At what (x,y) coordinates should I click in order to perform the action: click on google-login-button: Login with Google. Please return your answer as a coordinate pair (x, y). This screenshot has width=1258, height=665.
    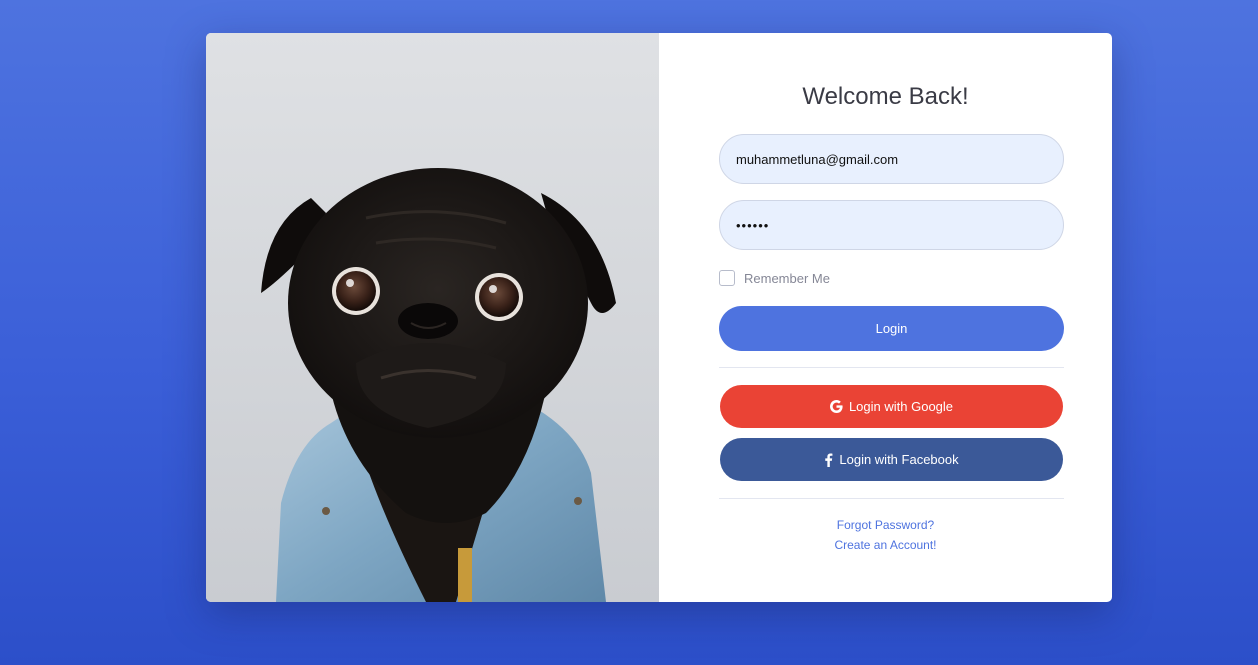
    Looking at the image, I should click on (891, 406).